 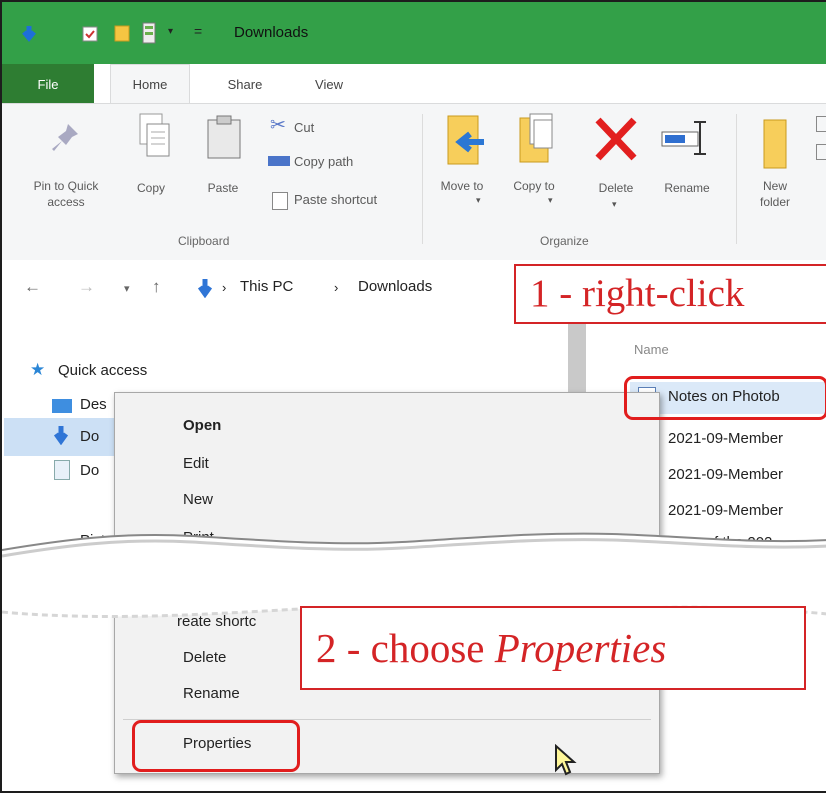 What do you see at coordinates (271, 32) in the screenshot?
I see `window-title: Downloads` at bounding box center [271, 32].